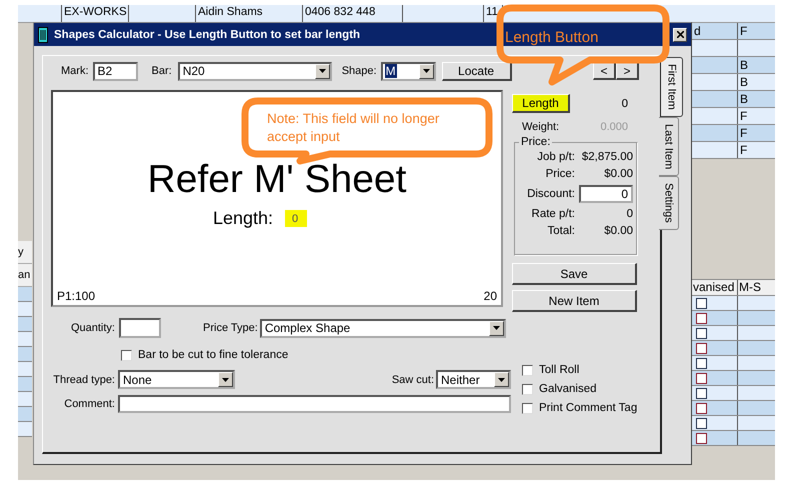  Describe the element at coordinates (535, 142) in the screenshot. I see `price-group-title: Price:` at that location.